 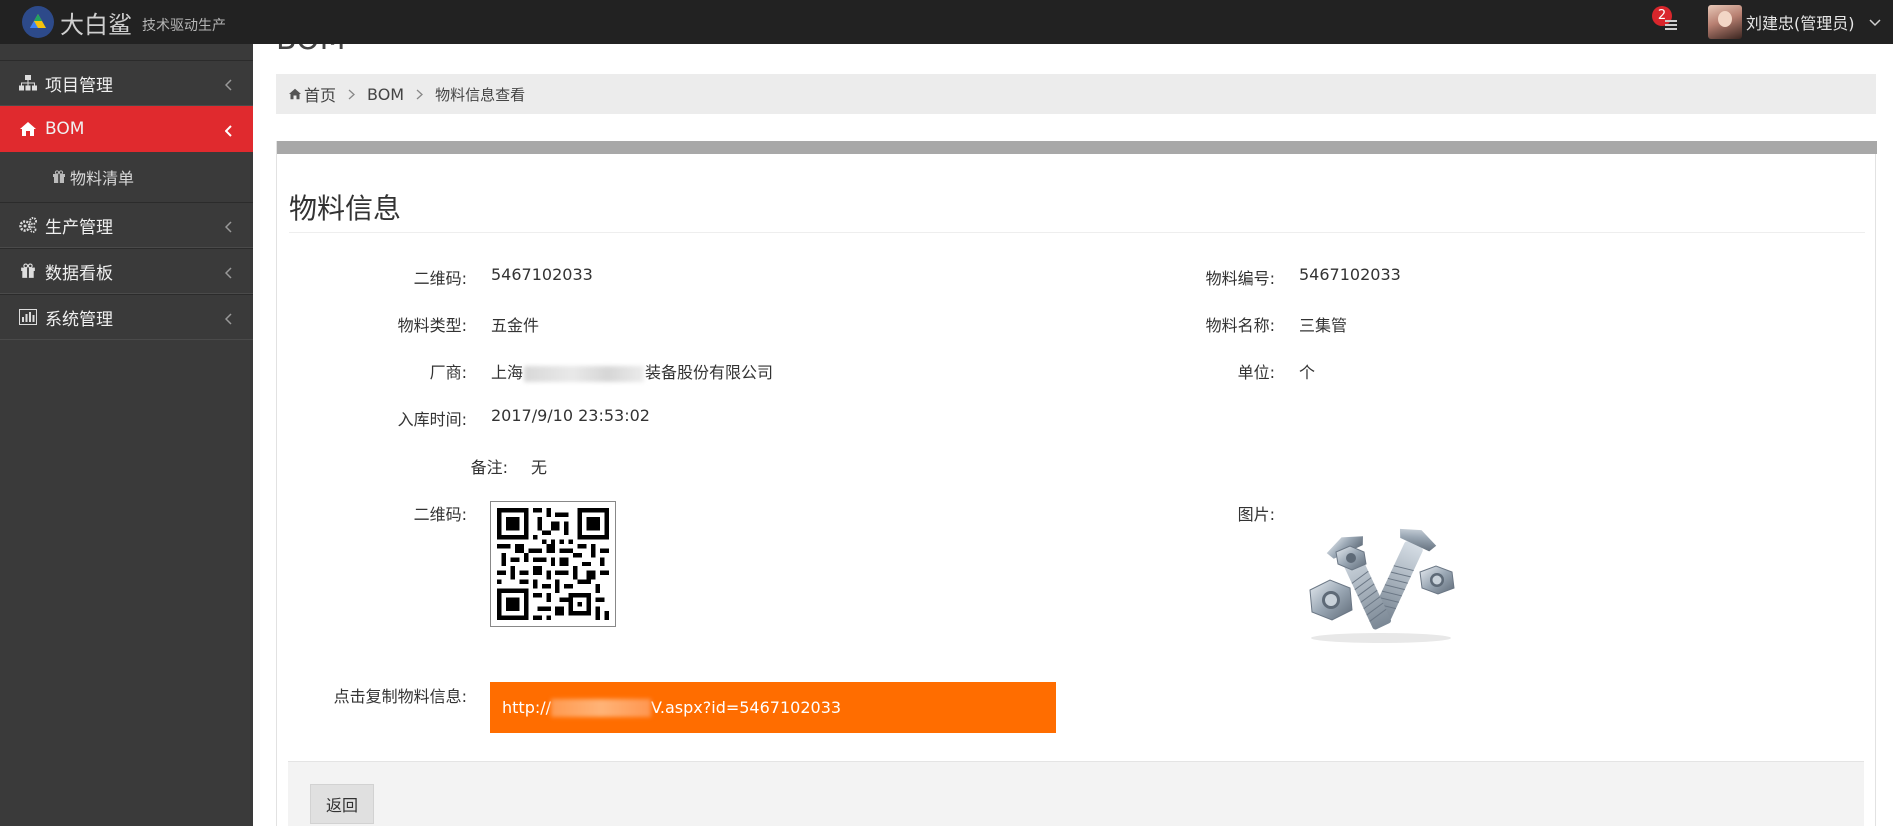 I want to click on breadcrumb-current: 物料信息查看, so click(x=480, y=94).